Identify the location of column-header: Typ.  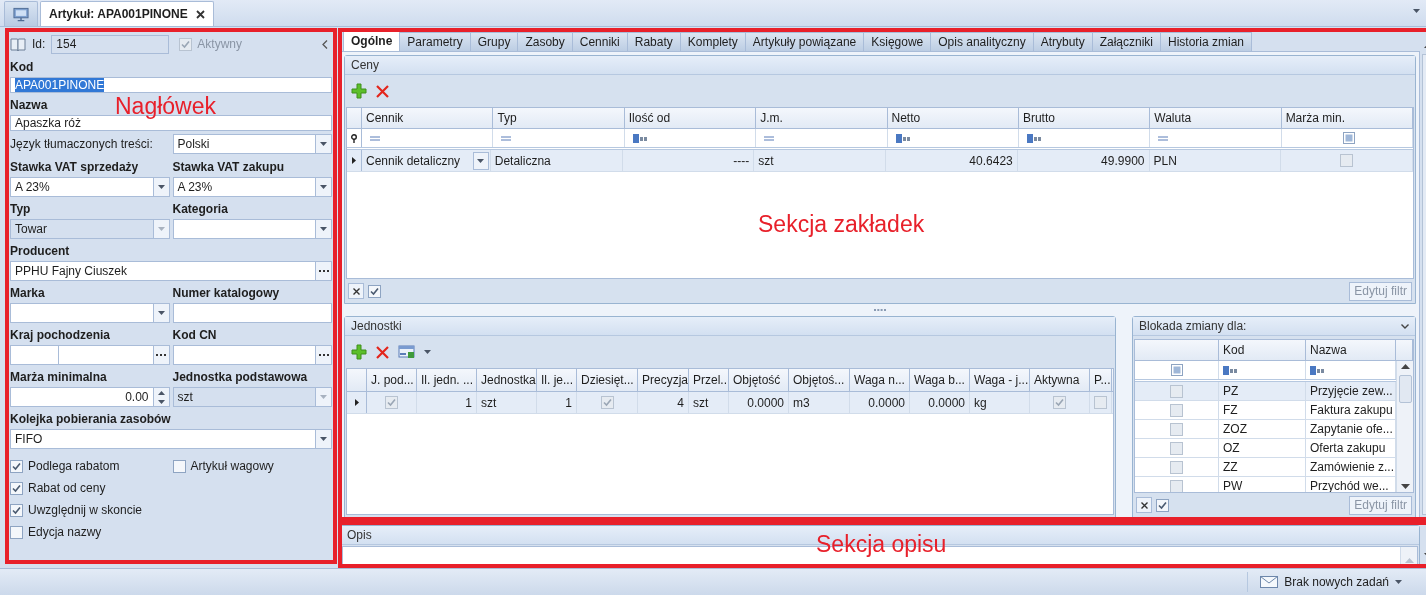
(559, 118).